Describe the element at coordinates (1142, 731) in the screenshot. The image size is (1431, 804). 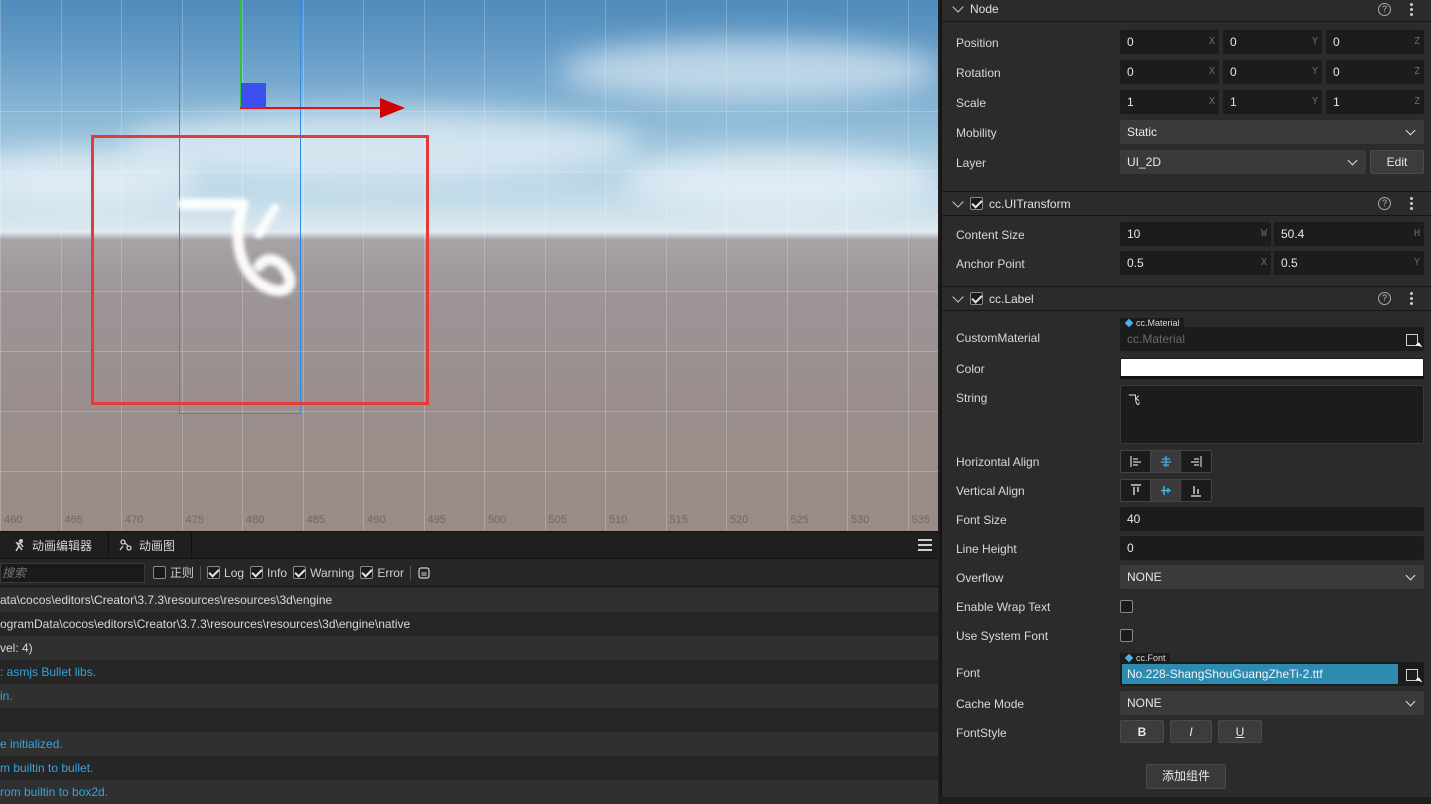
I see `bold-button: B` at that location.